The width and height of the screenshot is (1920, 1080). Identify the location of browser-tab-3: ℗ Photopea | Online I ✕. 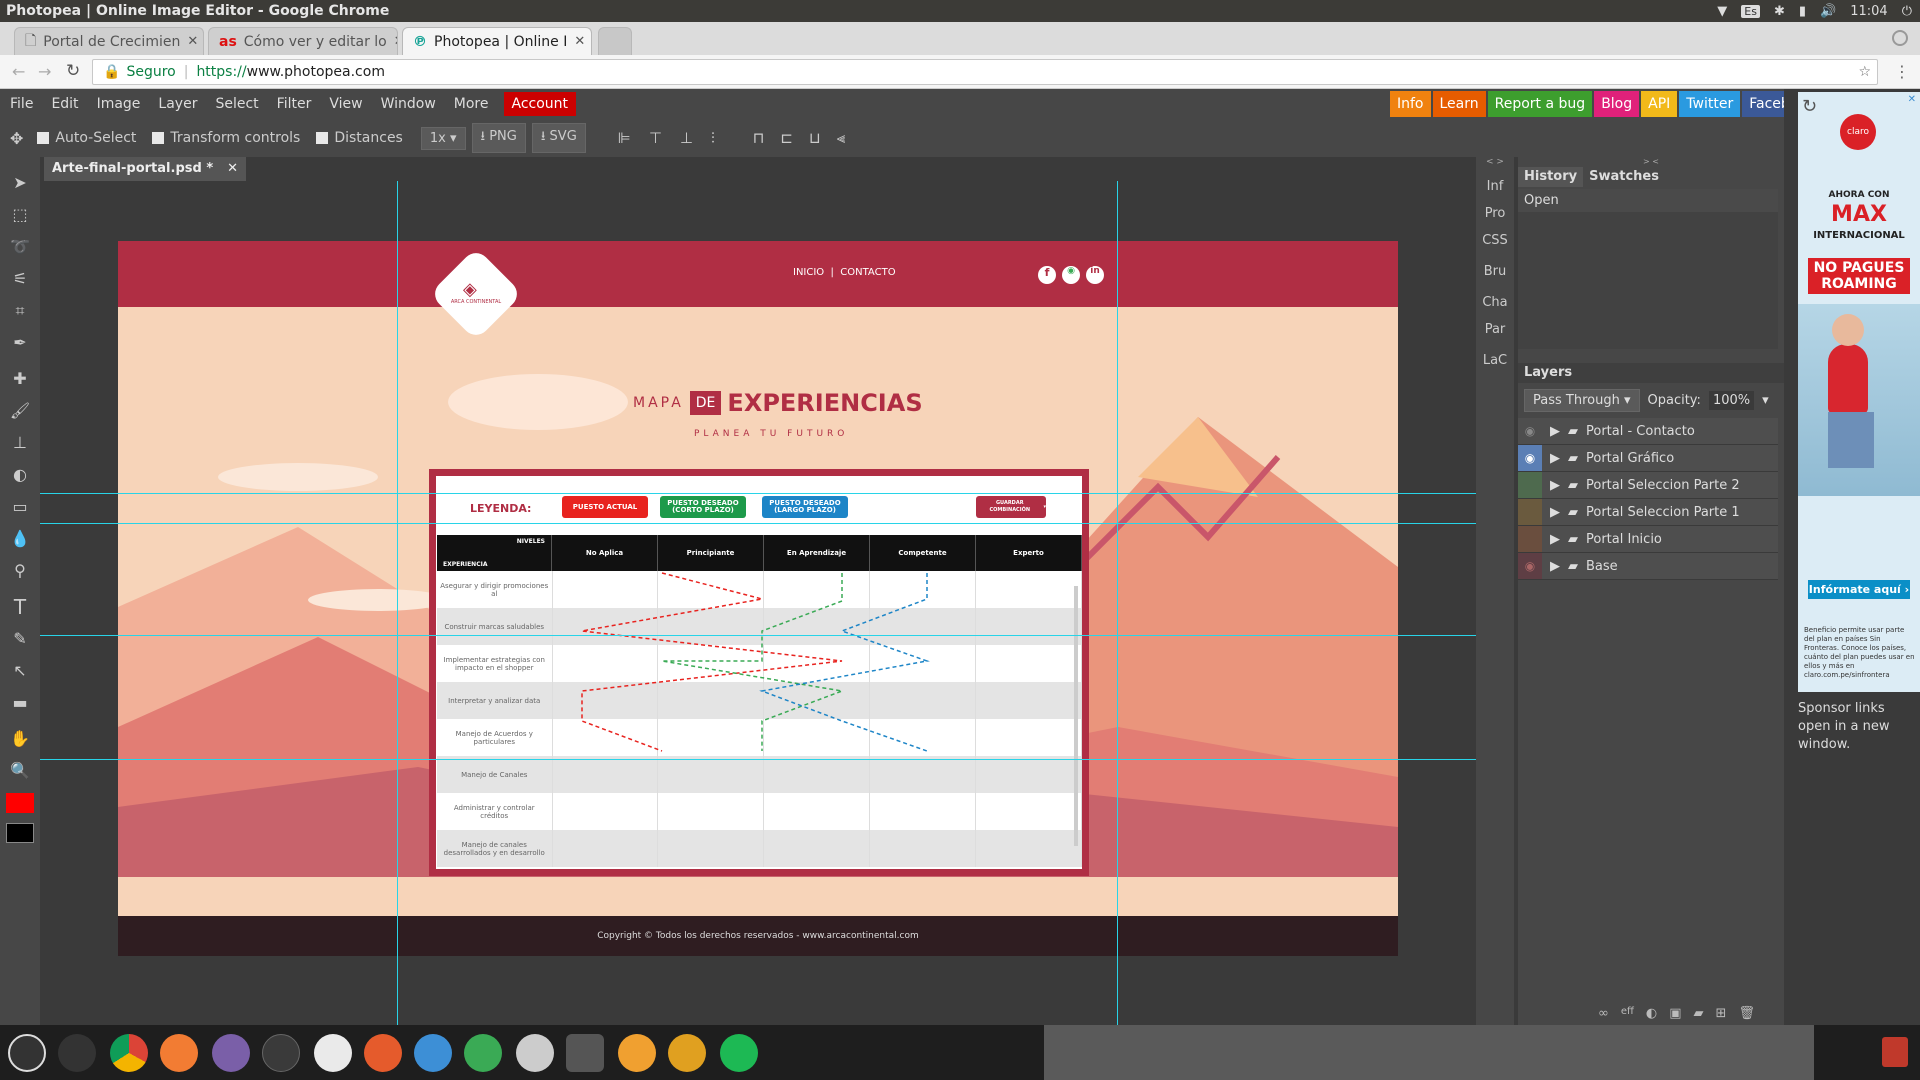
(497, 41).